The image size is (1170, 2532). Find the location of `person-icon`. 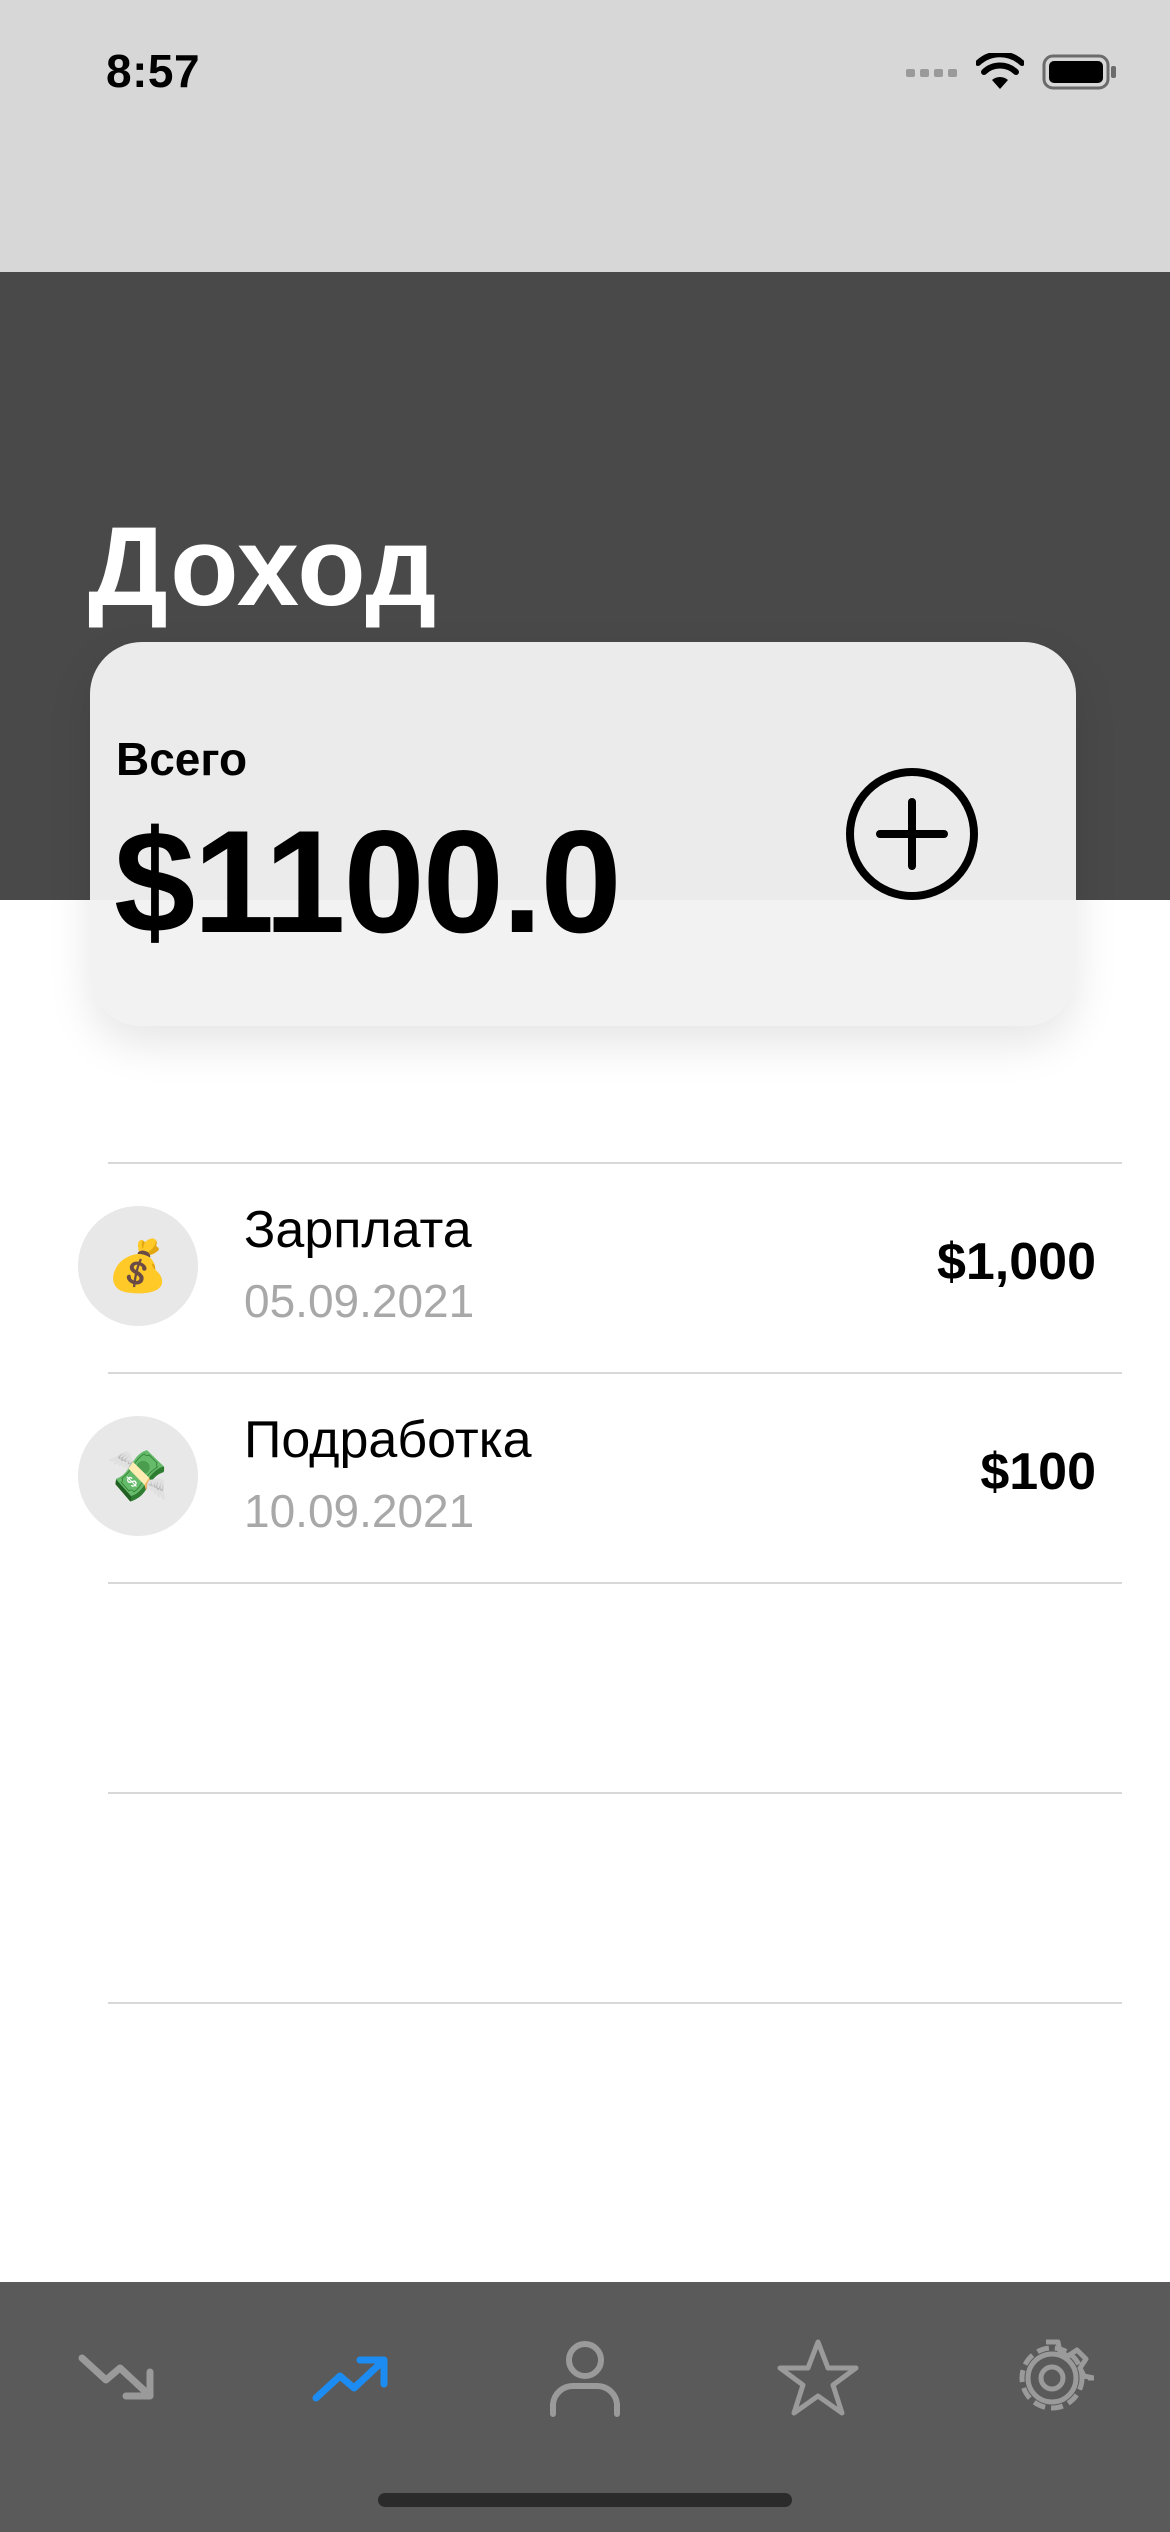

person-icon is located at coordinates (585, 2379).